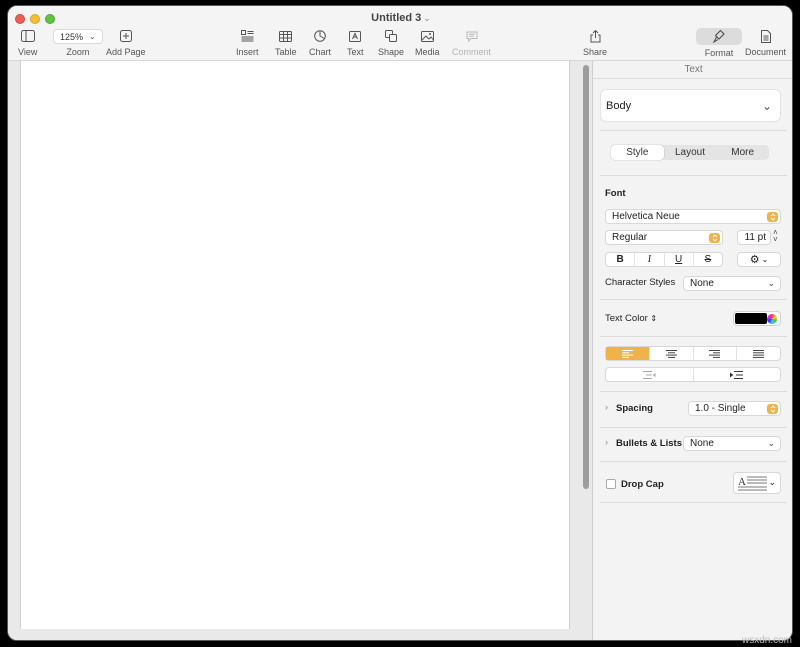  I want to click on text-button: Text, so click(355, 42).